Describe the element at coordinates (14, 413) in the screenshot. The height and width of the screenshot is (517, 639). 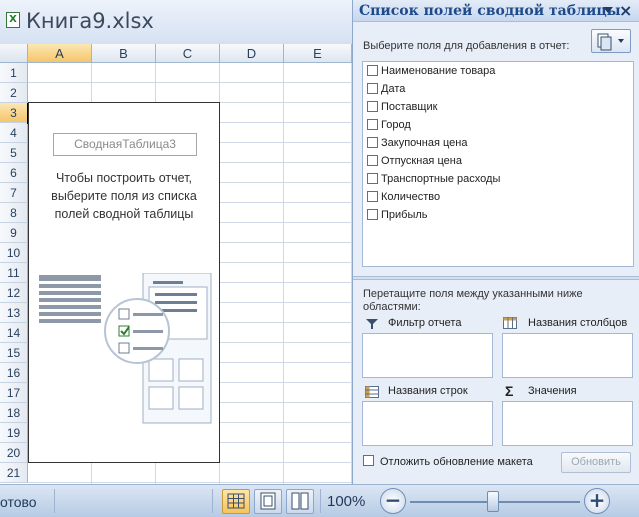
I see `row-header-18: 18` at that location.